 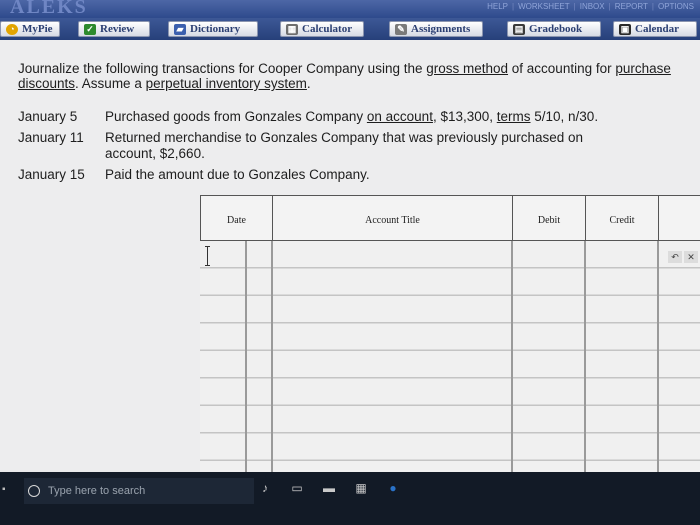 I want to click on search-placeholder: Type here to search, so click(x=97, y=491).